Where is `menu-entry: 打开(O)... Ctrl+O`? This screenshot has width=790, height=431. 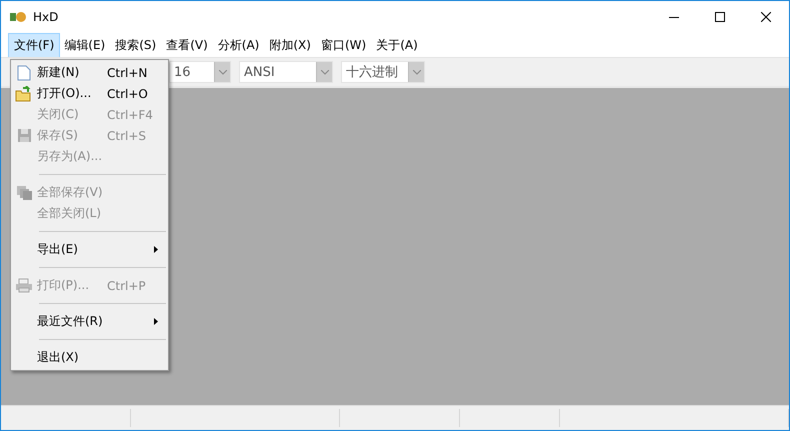 menu-entry: 打开(O)... Ctrl+O is located at coordinates (89, 93).